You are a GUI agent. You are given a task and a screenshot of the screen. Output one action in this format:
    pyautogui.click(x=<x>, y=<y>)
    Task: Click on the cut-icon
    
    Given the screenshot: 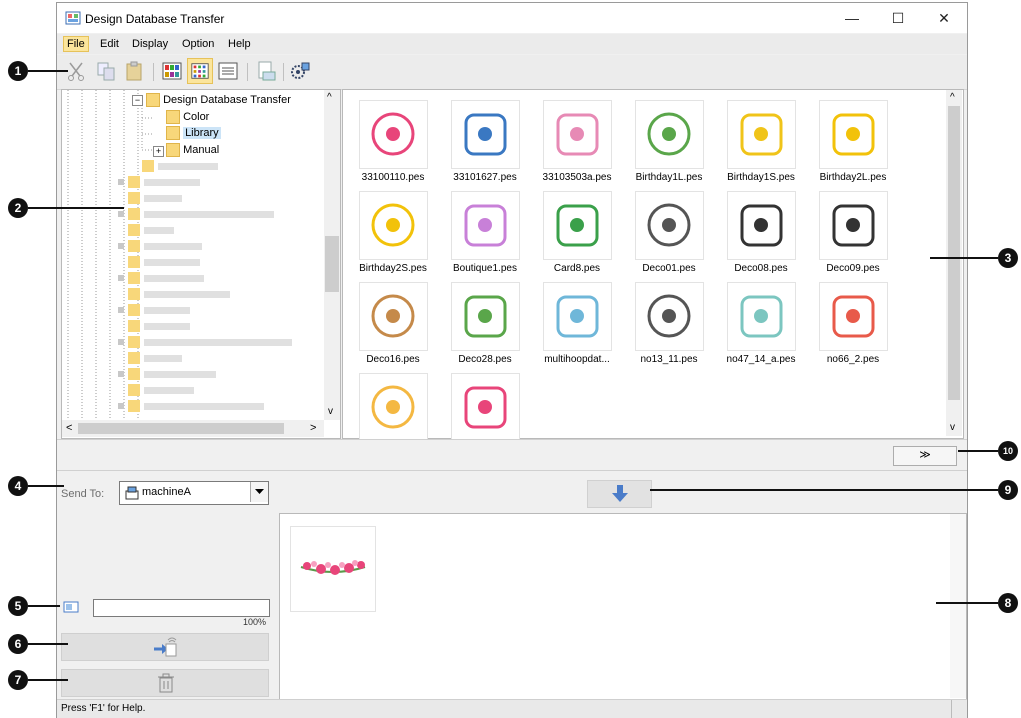 What is the action you would take?
    pyautogui.click(x=76, y=71)
    